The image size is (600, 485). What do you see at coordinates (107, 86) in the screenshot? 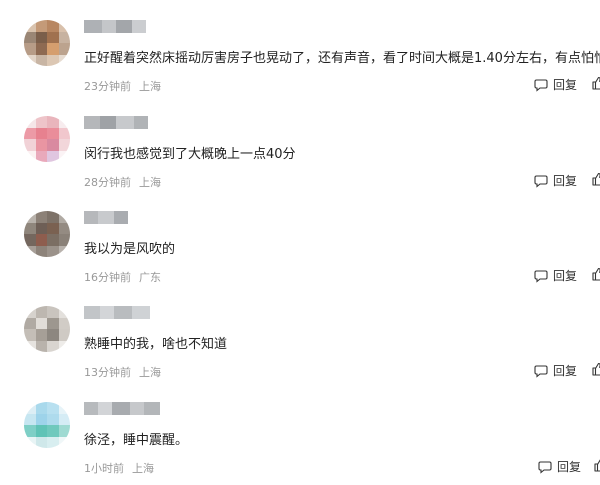
I see `comment-time: 23分钟前` at bounding box center [107, 86].